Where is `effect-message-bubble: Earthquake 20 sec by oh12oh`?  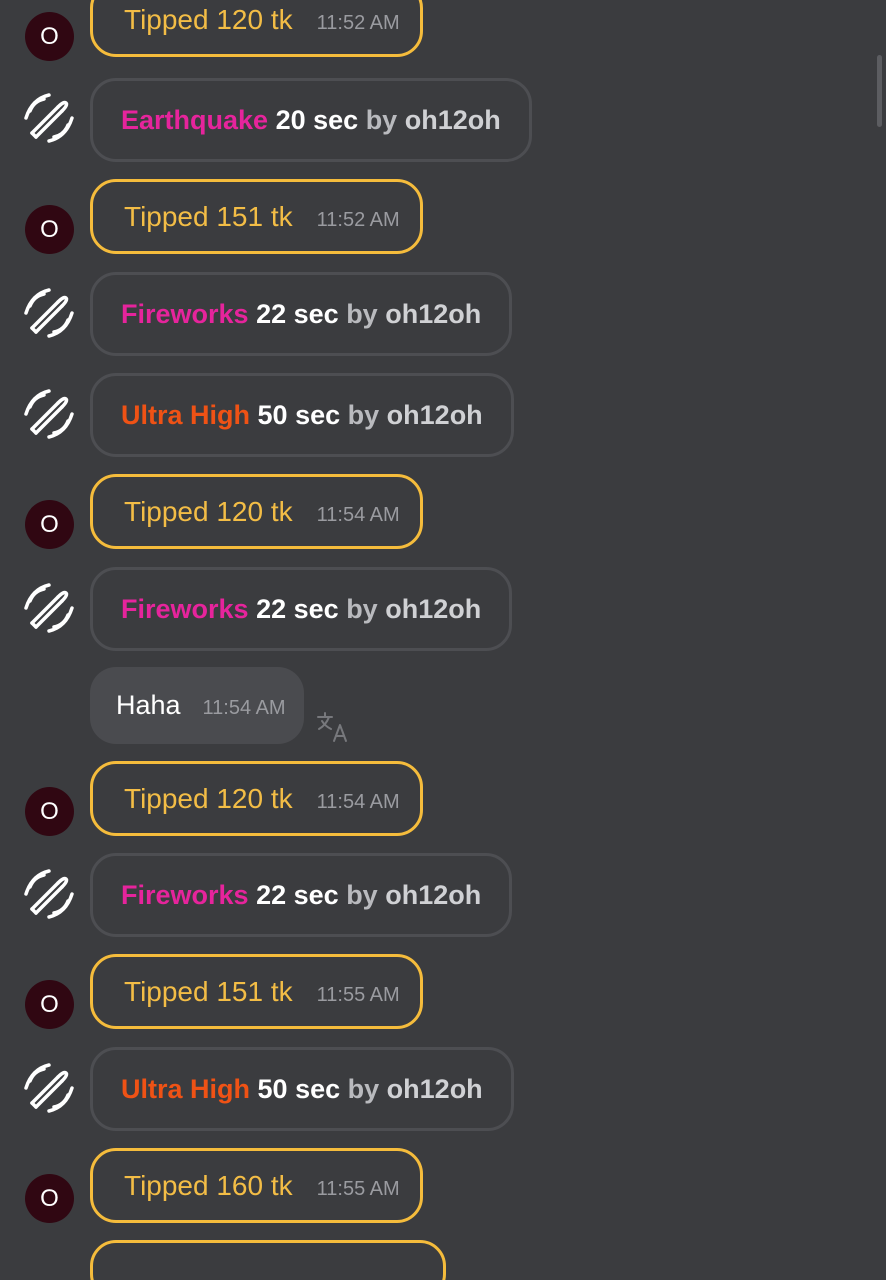 effect-message-bubble: Earthquake 20 sec by oh12oh is located at coordinates (311, 120).